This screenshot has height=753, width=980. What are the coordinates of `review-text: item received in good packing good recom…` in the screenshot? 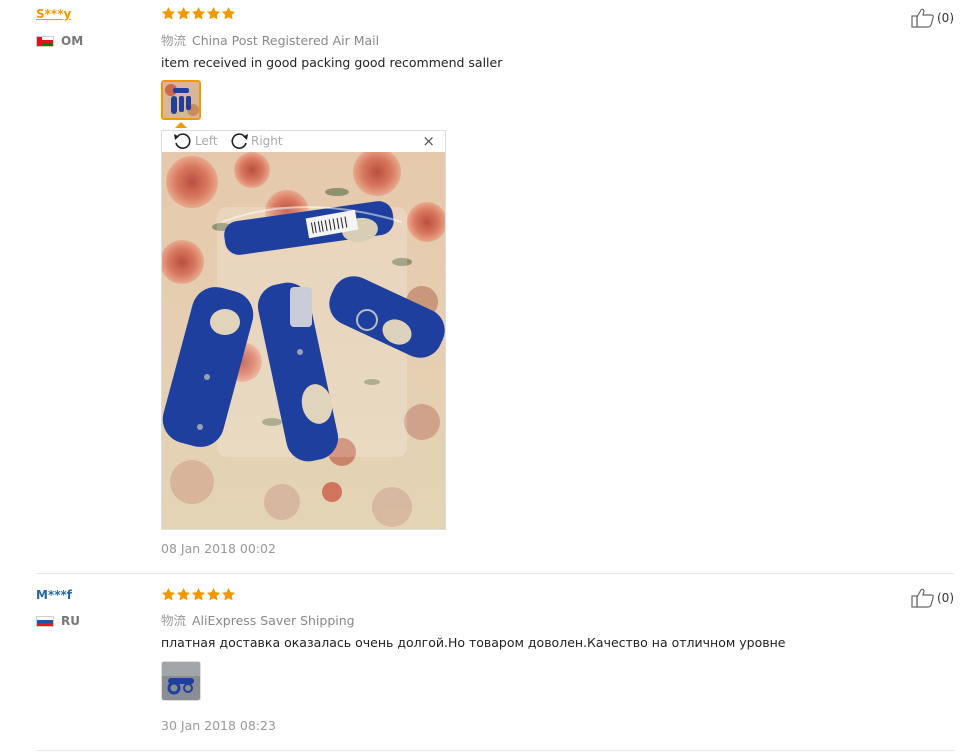 It's located at (332, 62).